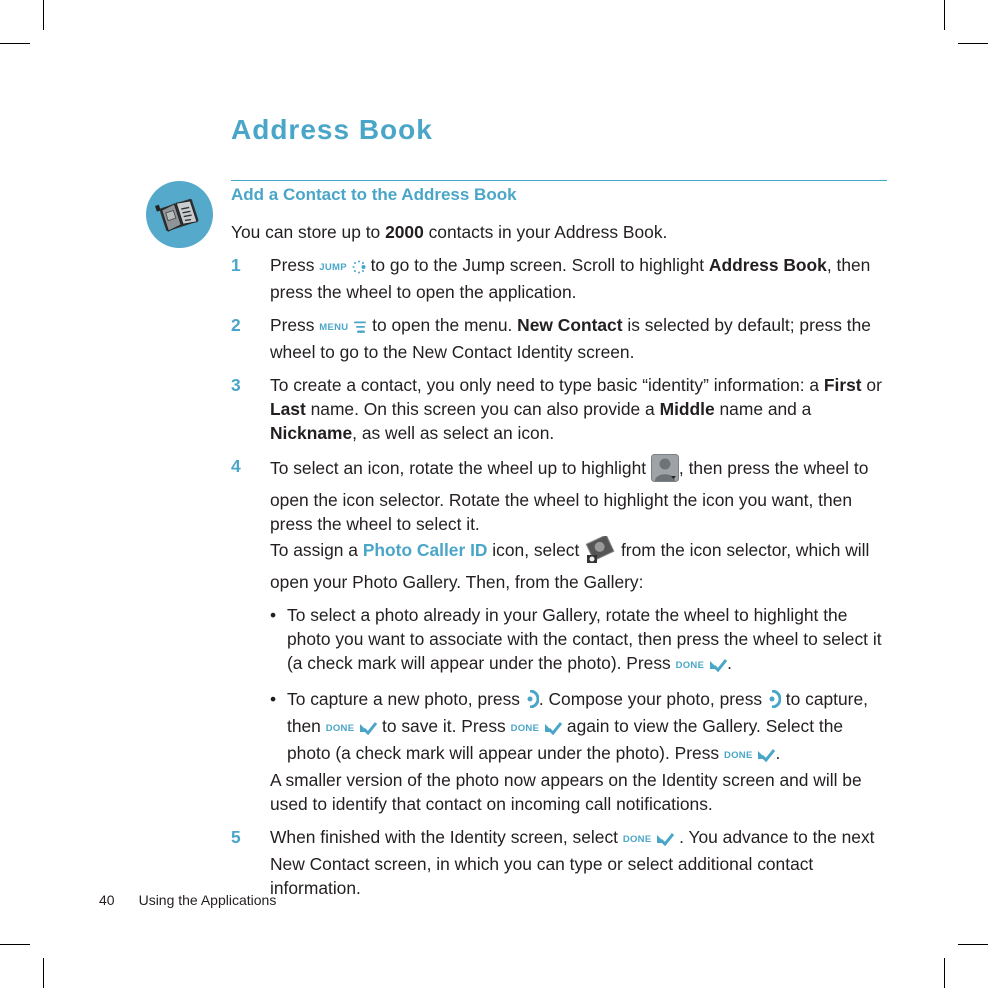  What do you see at coordinates (334, 327) in the screenshot?
I see `menu-key-label: MENU` at bounding box center [334, 327].